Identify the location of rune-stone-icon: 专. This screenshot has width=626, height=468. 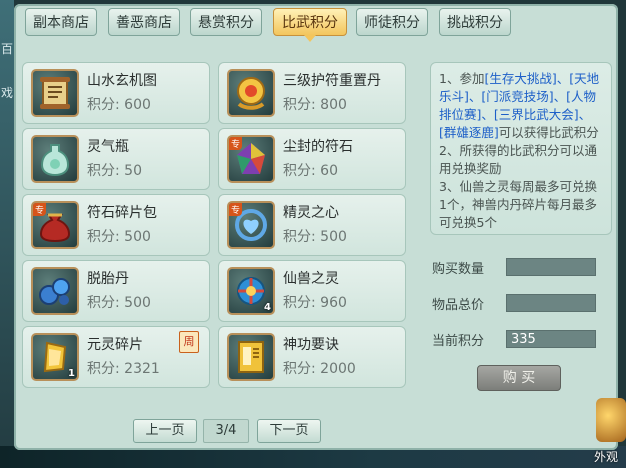
(251, 159).